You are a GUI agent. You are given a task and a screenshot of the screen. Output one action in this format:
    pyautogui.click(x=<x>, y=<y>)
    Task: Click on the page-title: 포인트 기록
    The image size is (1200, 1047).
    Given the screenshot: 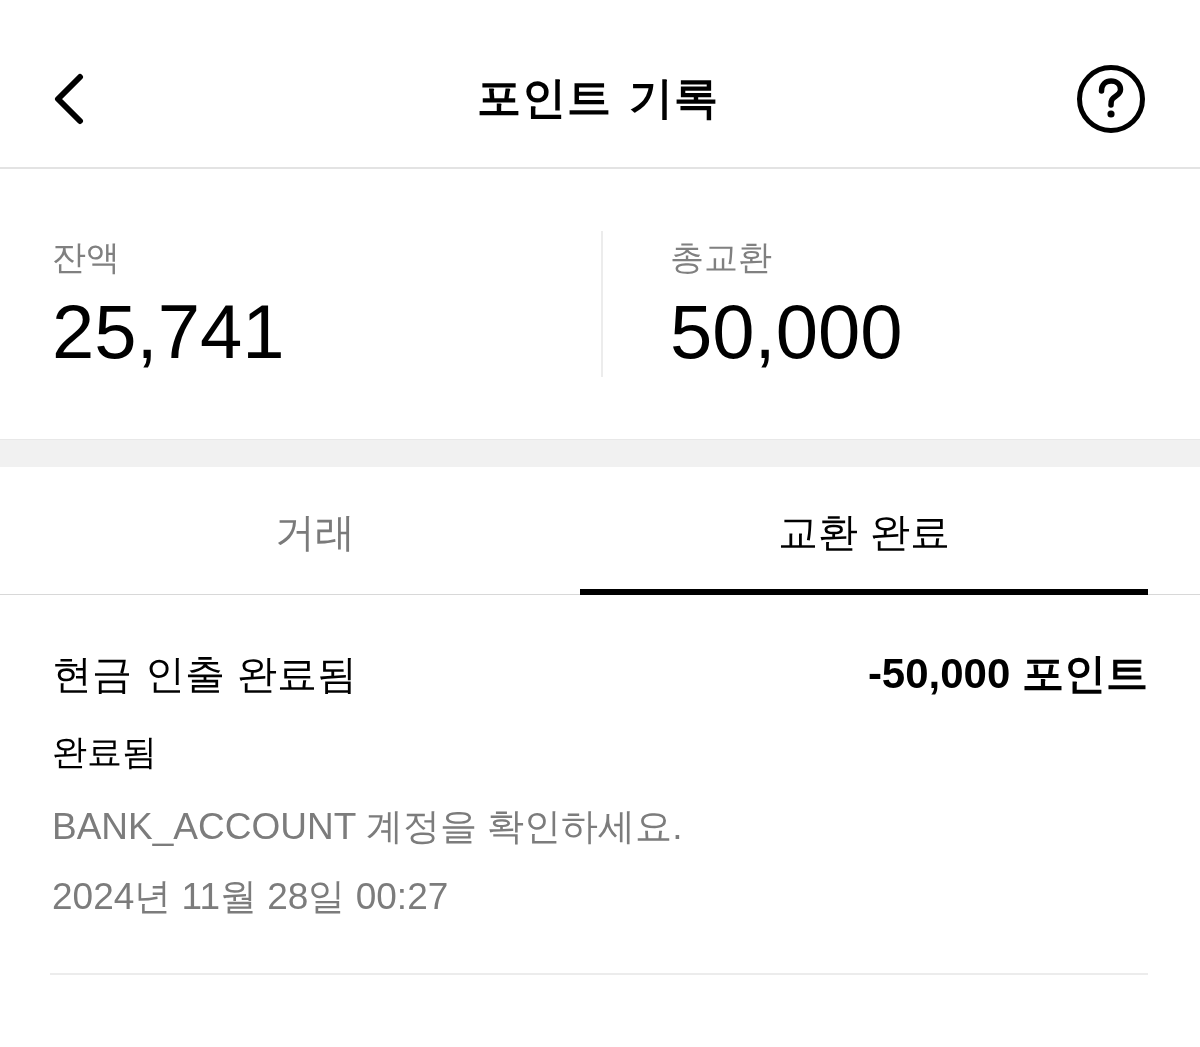 What is the action you would take?
    pyautogui.click(x=598, y=98)
    